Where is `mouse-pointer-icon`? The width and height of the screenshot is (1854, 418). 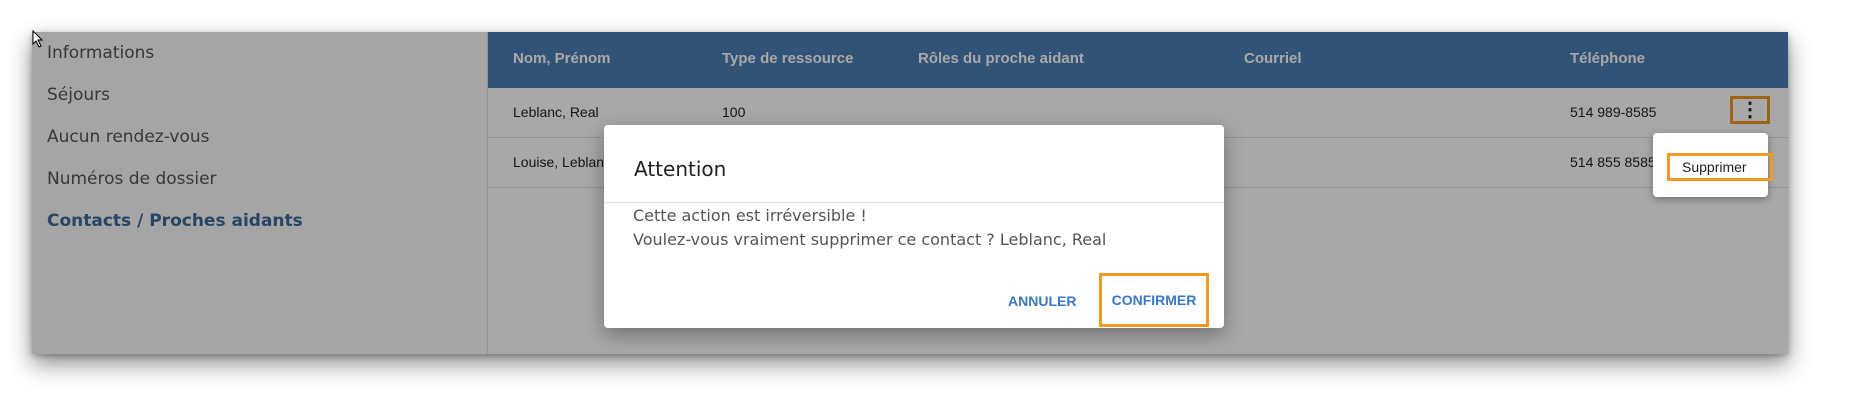
mouse-pointer-icon is located at coordinates (38, 39).